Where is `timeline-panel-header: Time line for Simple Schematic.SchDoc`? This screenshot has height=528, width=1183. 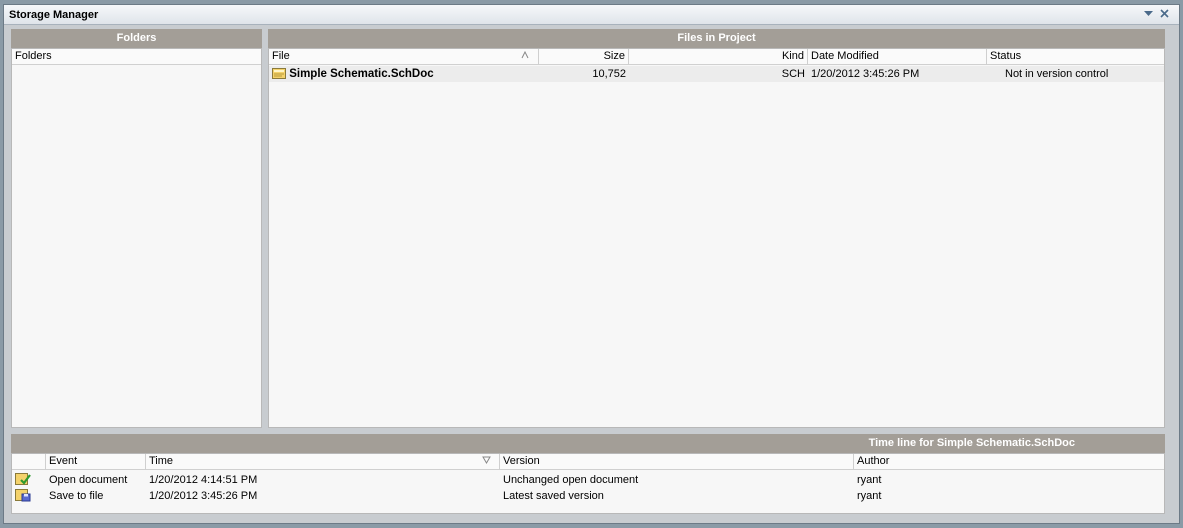
timeline-panel-header: Time line for Simple Schematic.SchDoc is located at coordinates (588, 443).